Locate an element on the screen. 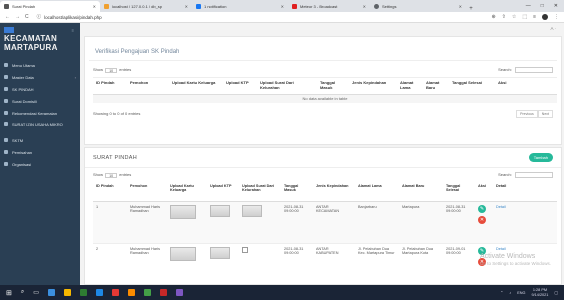 This screenshot has height=300, width=564. add-button: Tambah is located at coordinates (540, 157).